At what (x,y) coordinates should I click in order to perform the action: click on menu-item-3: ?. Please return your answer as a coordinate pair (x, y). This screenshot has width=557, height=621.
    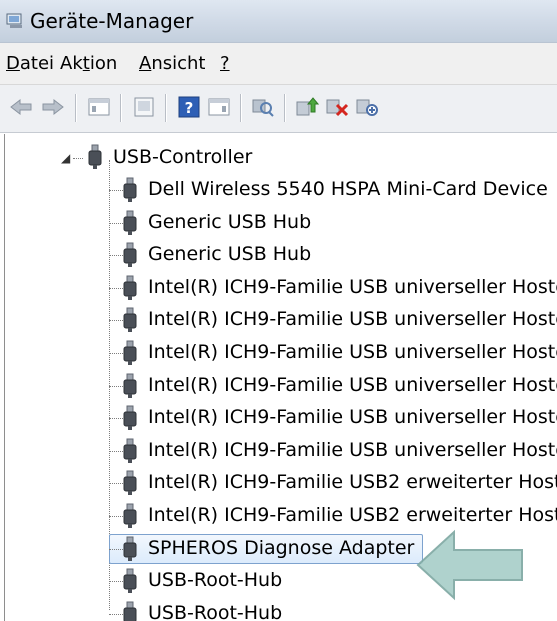
    Looking at the image, I should click on (225, 63).